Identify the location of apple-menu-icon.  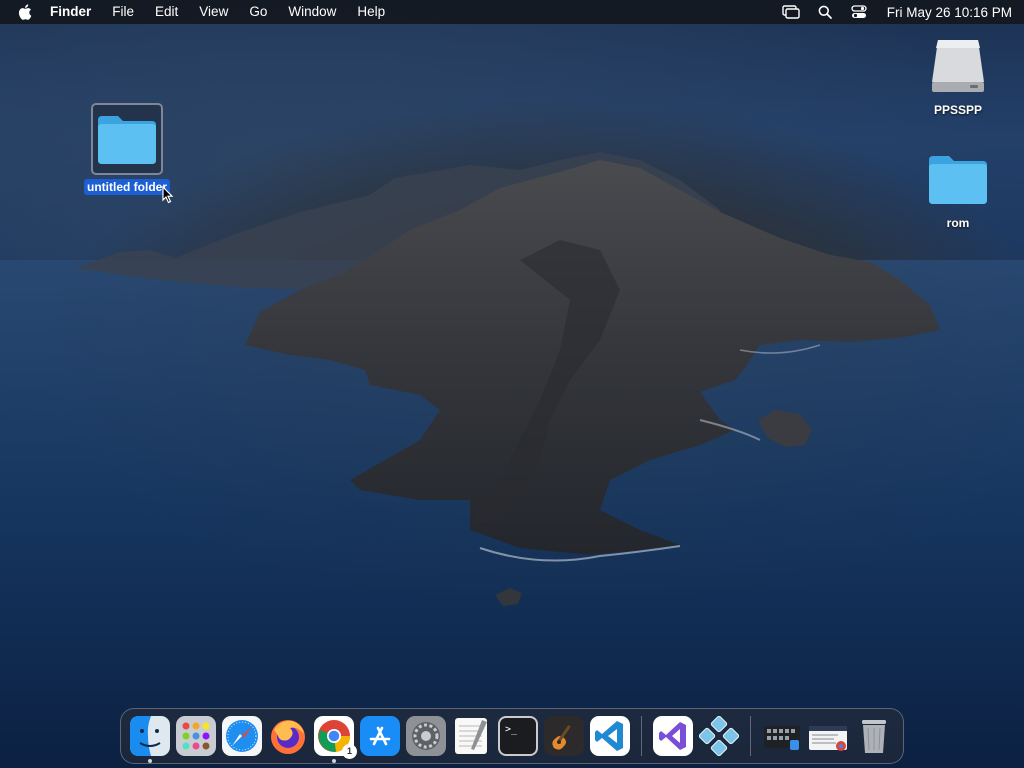
(25, 12).